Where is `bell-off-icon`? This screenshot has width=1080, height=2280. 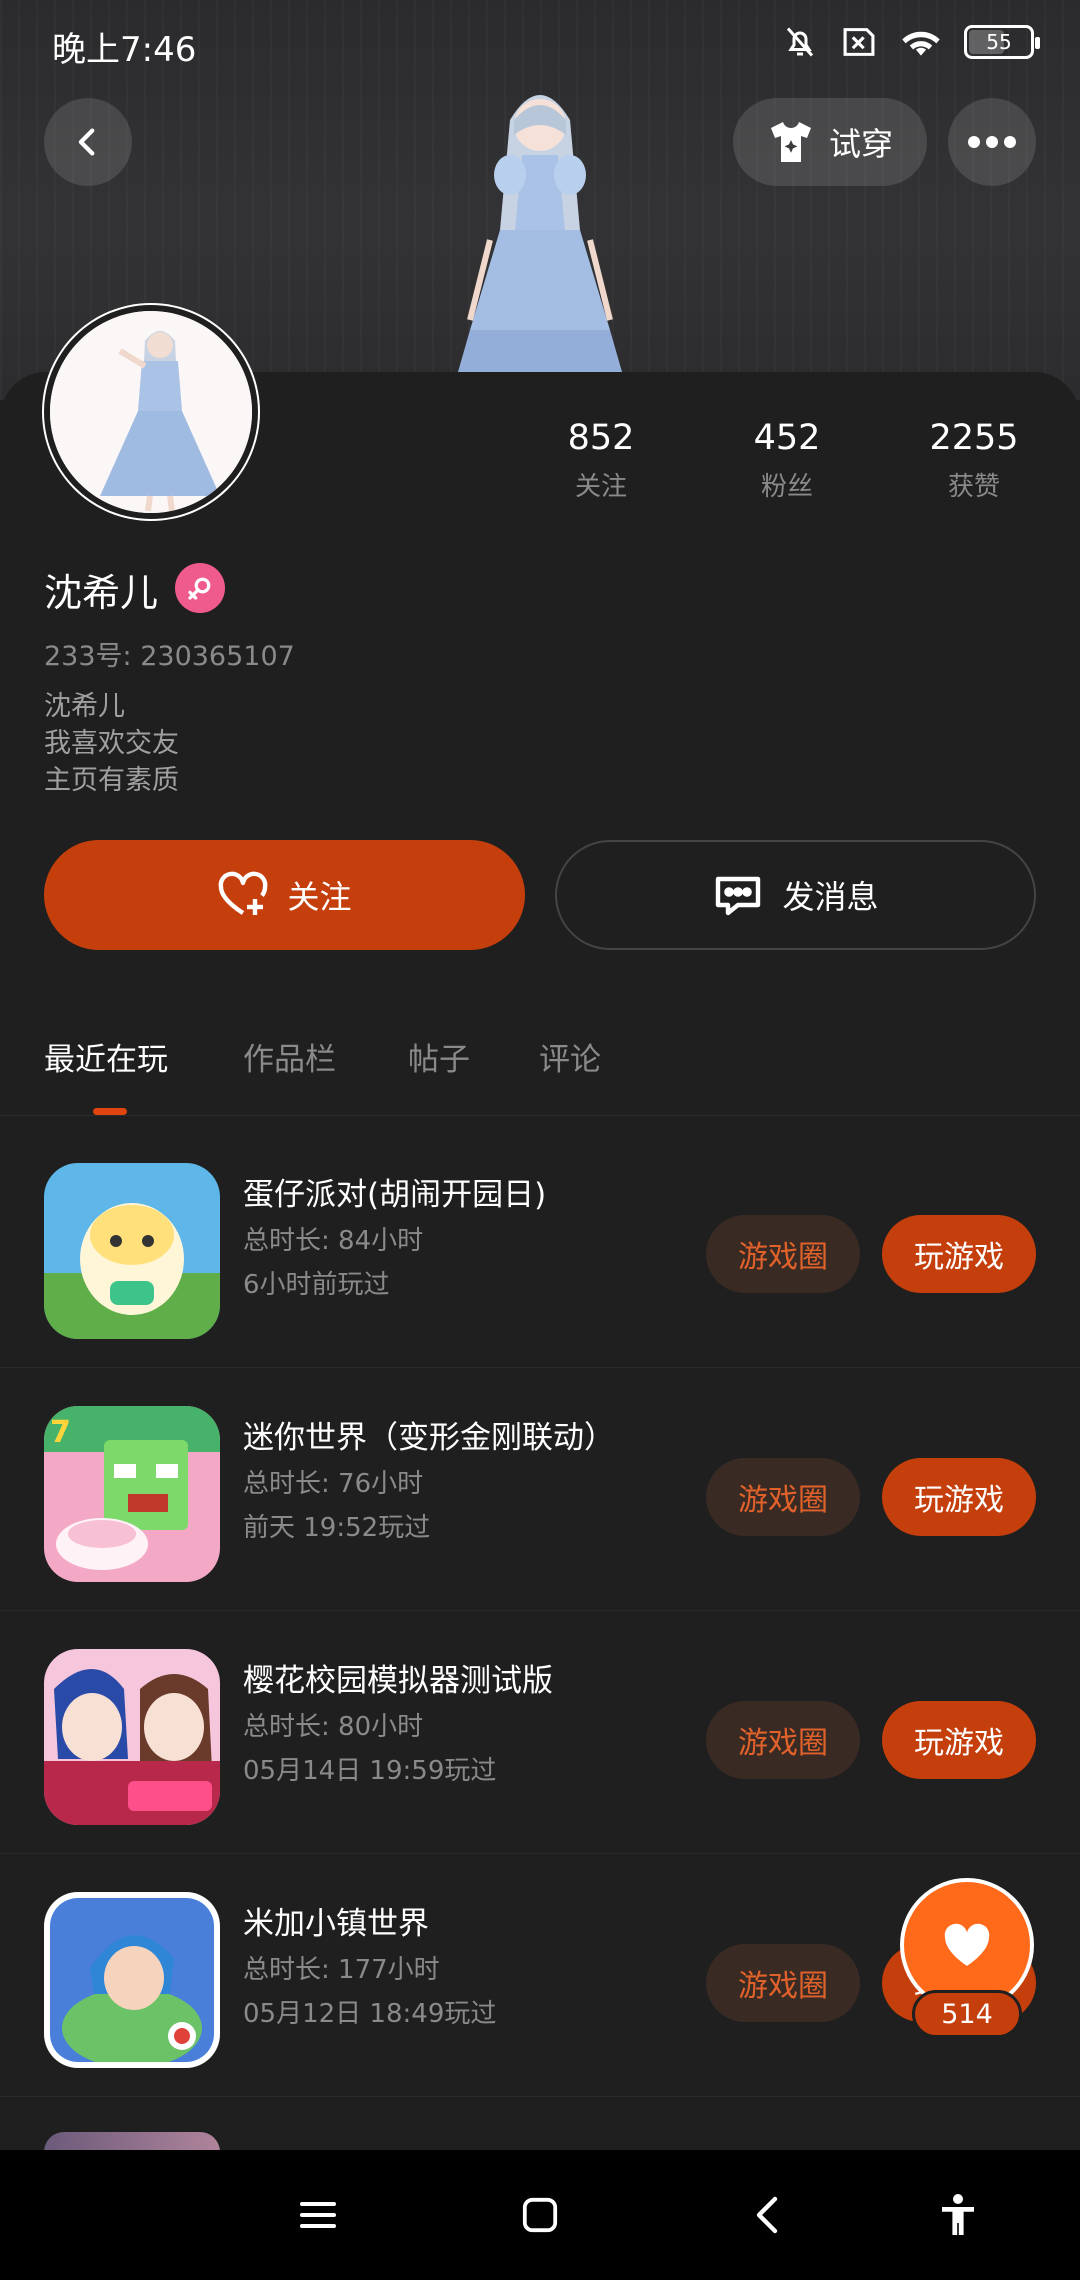 bell-off-icon is located at coordinates (800, 42).